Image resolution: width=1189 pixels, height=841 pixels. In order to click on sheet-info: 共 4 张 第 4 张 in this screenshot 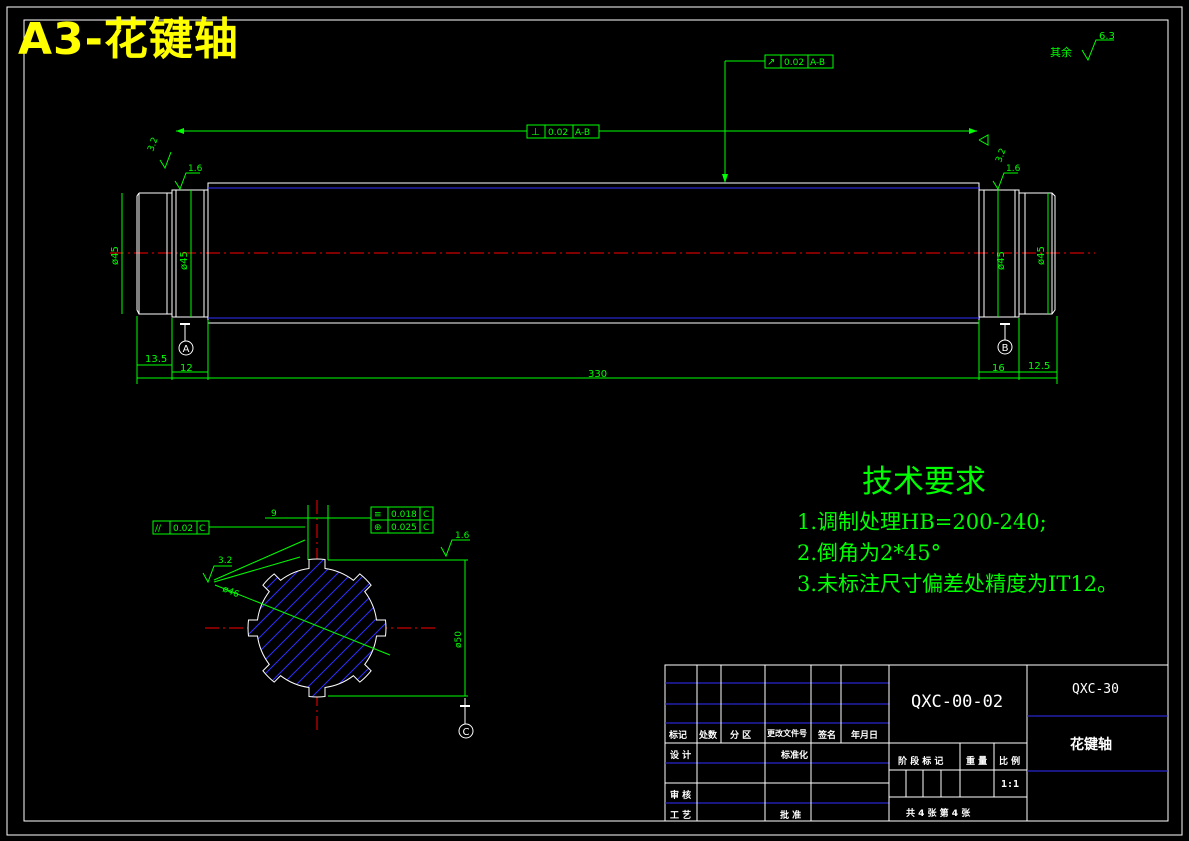, I will do `click(938, 814)`.